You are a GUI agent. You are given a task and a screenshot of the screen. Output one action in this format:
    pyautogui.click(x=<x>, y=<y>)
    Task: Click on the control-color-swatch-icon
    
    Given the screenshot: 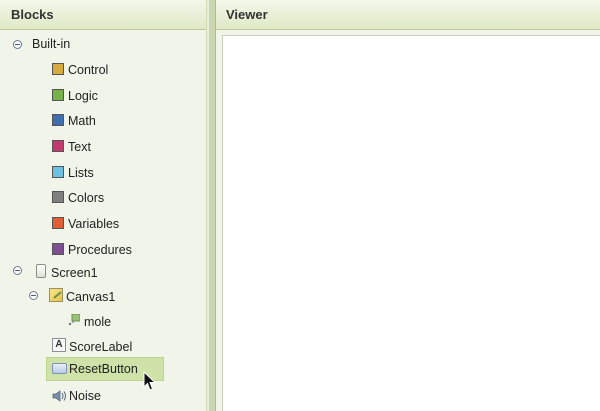 What is the action you would take?
    pyautogui.click(x=58, y=69)
    